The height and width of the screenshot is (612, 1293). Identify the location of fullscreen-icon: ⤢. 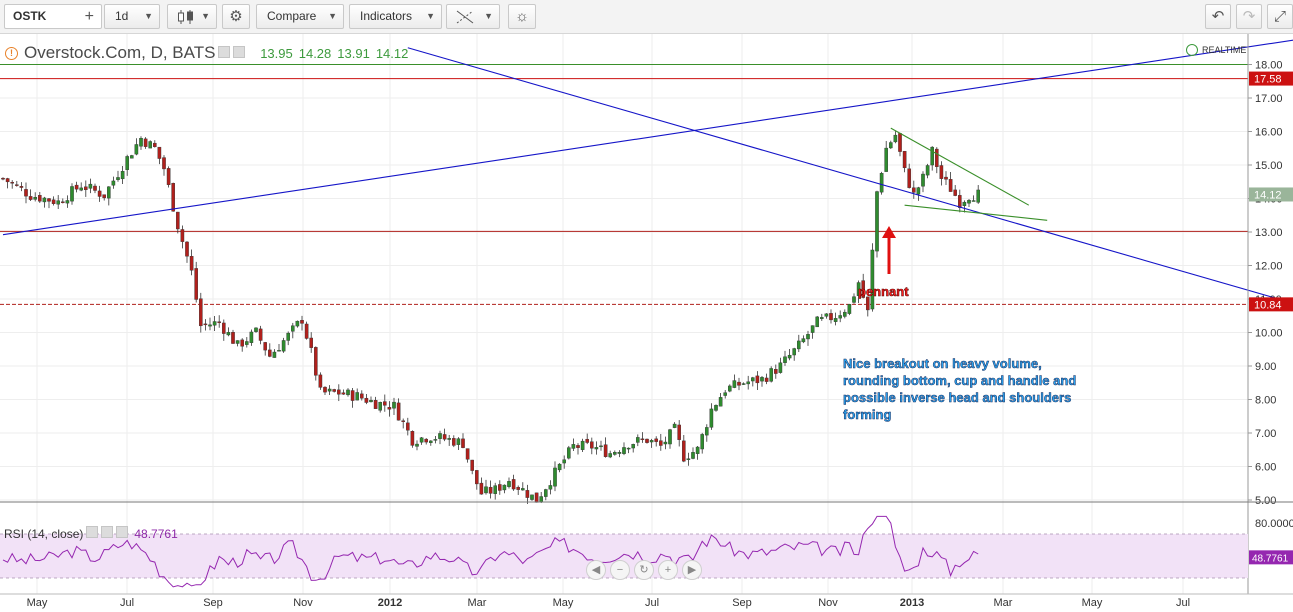
(1279, 16).